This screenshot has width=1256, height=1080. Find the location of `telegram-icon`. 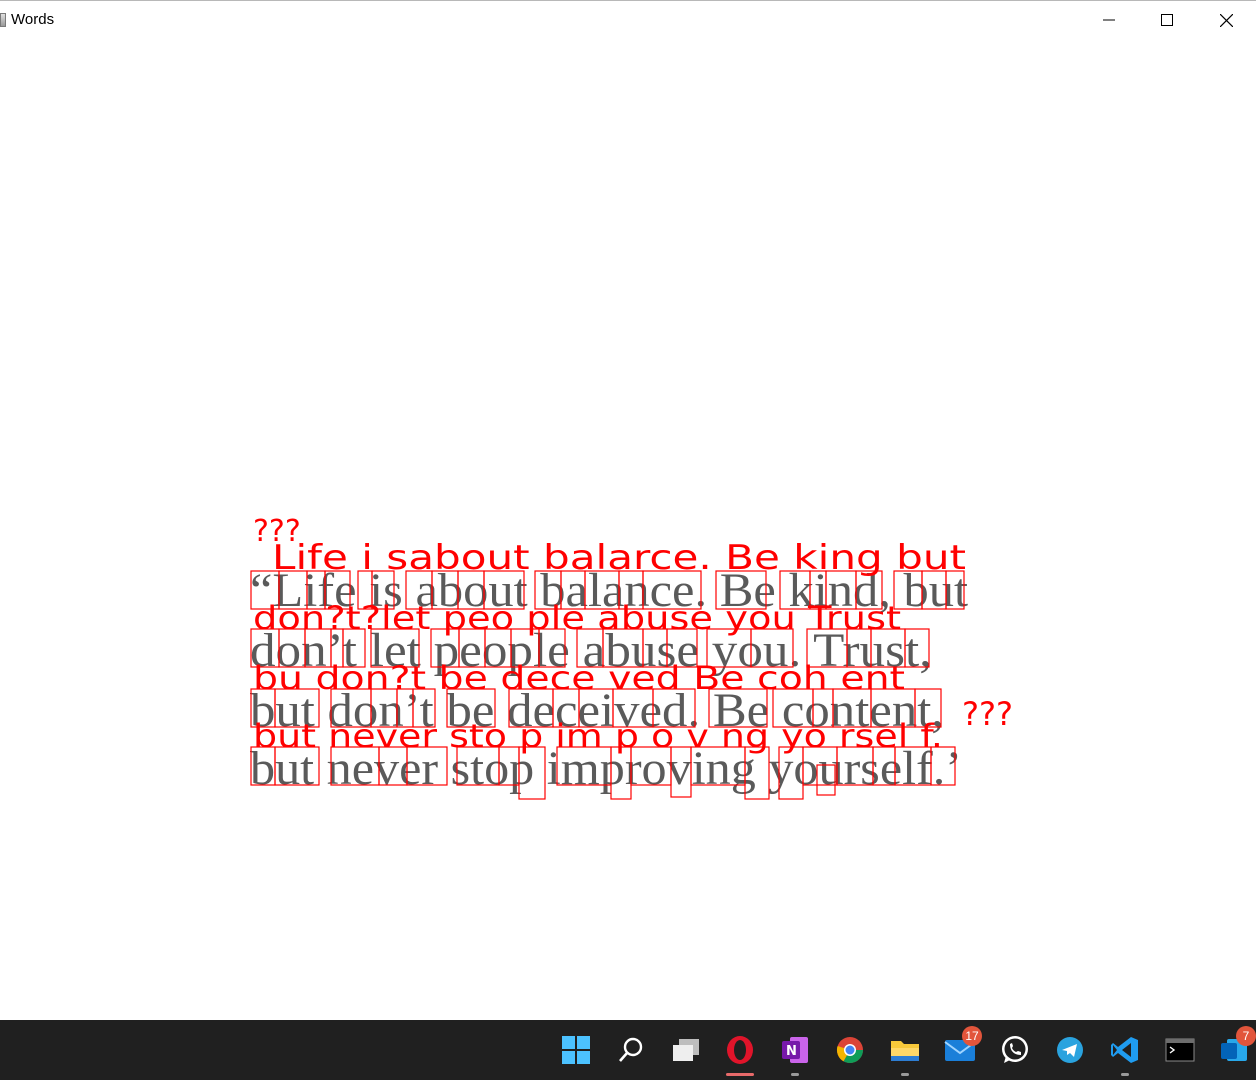

telegram-icon is located at coordinates (1070, 1050).